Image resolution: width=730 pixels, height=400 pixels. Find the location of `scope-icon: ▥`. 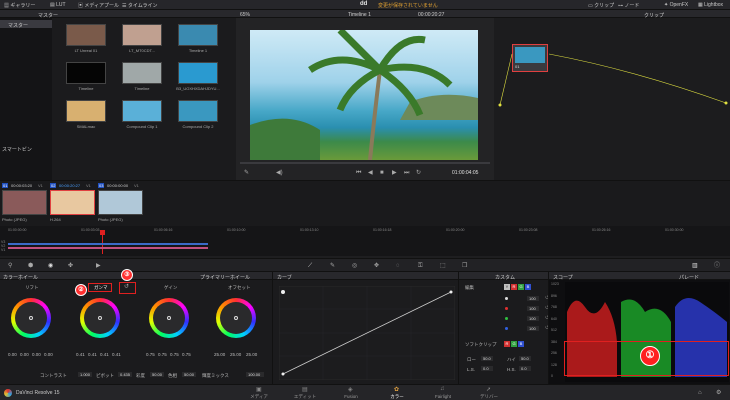

scope-icon: ▥ is located at coordinates (695, 266).